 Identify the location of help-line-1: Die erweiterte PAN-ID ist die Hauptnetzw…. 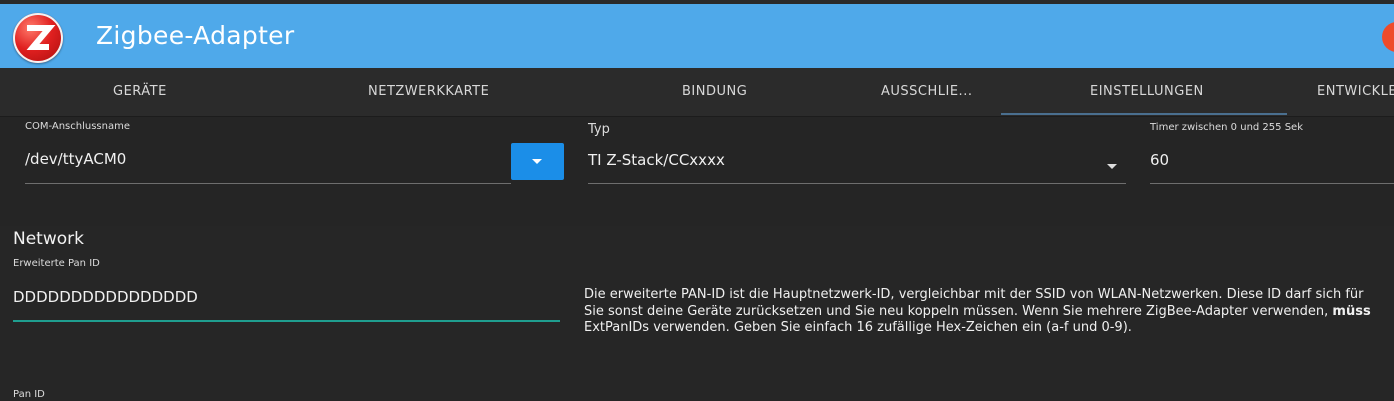
(974, 294).